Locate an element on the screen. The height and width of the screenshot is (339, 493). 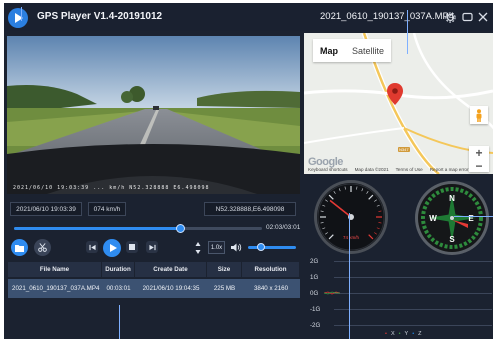
cell-resolution: 3840 x 2160 is located at coordinates (271, 288).